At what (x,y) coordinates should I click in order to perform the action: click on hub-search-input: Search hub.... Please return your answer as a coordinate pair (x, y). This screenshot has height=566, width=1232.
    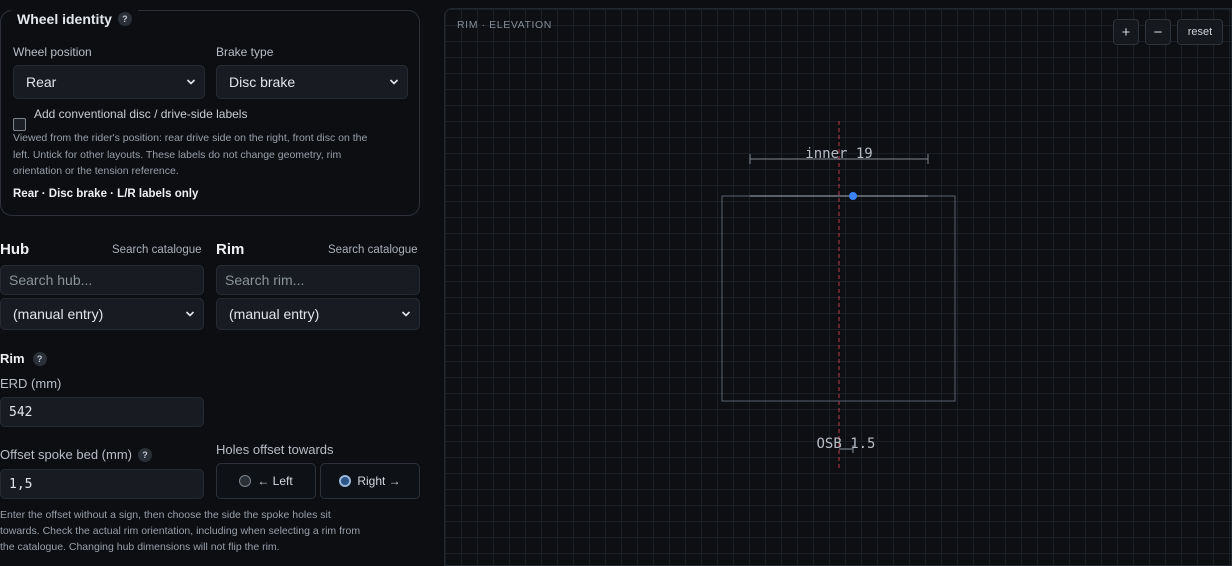
    Looking at the image, I should click on (102, 280).